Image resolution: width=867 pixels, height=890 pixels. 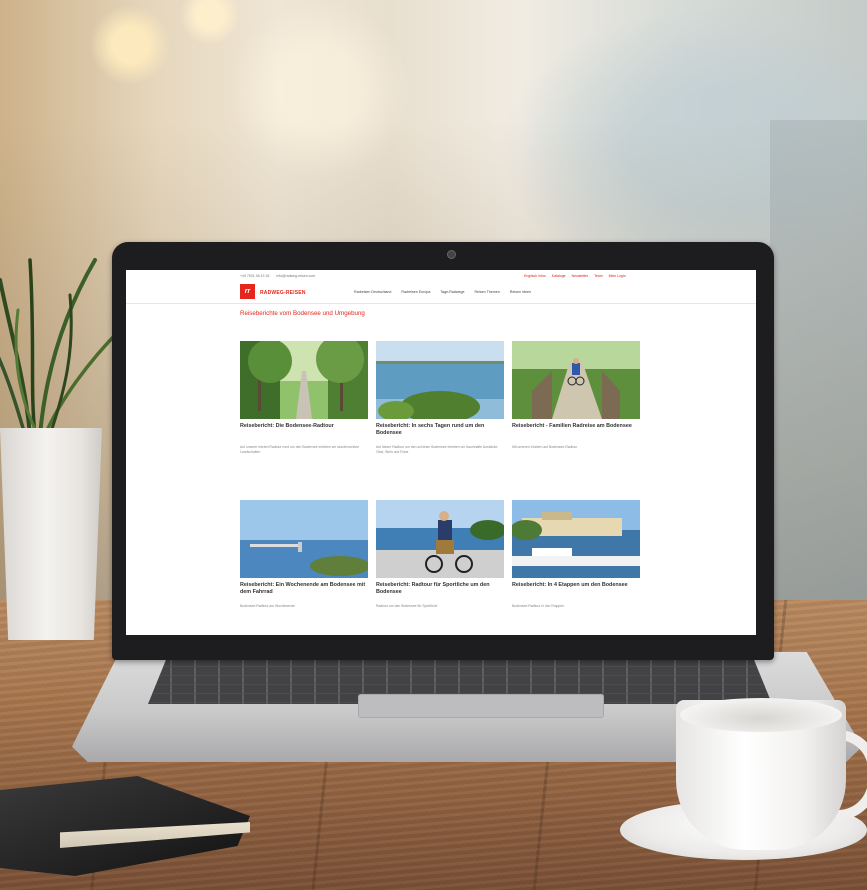 What do you see at coordinates (538, 606) in the screenshot?
I see `card-text: Bodensee-Radtour in vier Etappen` at bounding box center [538, 606].